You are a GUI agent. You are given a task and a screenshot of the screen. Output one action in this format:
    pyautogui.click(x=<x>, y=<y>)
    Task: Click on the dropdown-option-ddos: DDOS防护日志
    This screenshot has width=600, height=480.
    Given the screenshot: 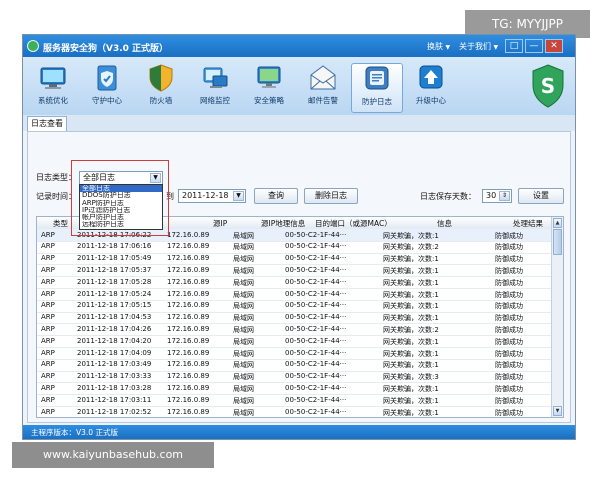 What is the action you would take?
    pyautogui.click(x=121, y=195)
    